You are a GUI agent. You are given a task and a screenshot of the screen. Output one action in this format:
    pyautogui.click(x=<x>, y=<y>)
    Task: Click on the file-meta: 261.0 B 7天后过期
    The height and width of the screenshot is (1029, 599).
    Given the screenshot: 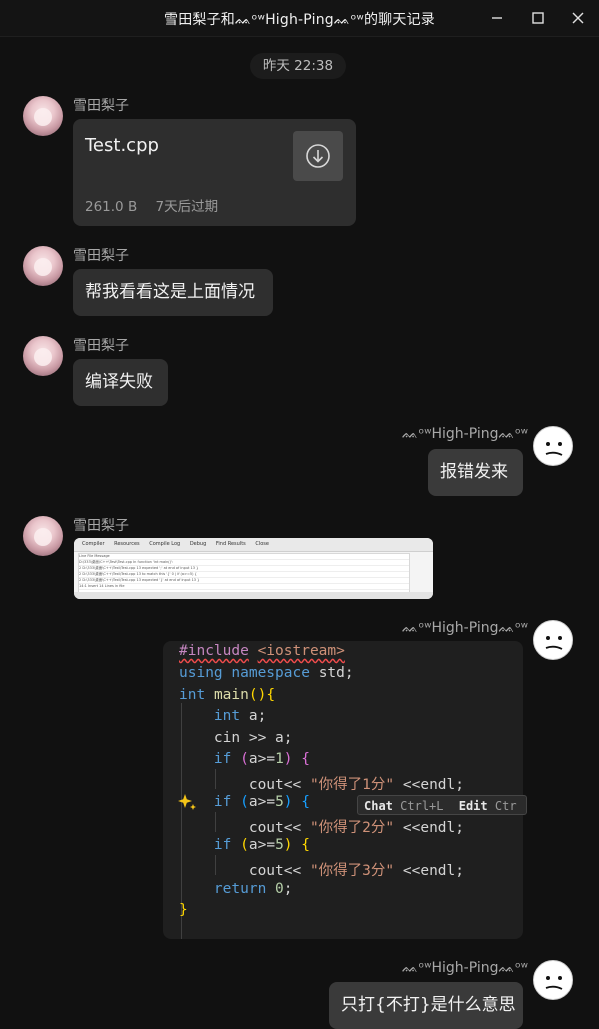 What is the action you would take?
    pyautogui.click(x=158, y=205)
    